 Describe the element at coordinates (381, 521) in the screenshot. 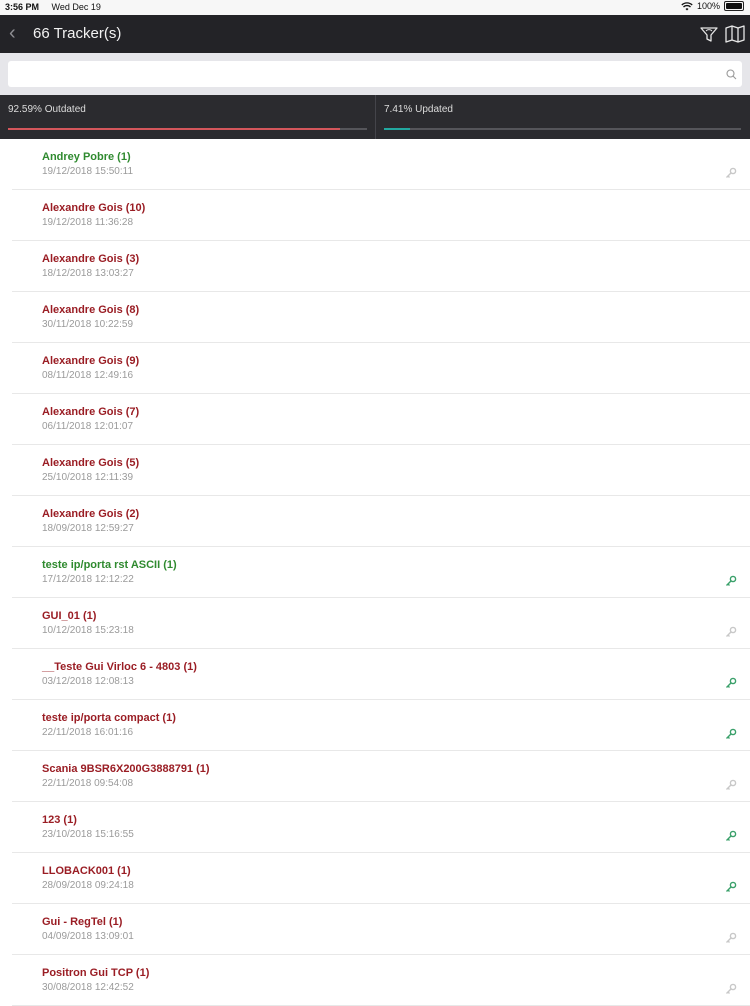

I see `tracker-row: Alexandre Gois (2) 18/09/2018 12:59:27` at that location.